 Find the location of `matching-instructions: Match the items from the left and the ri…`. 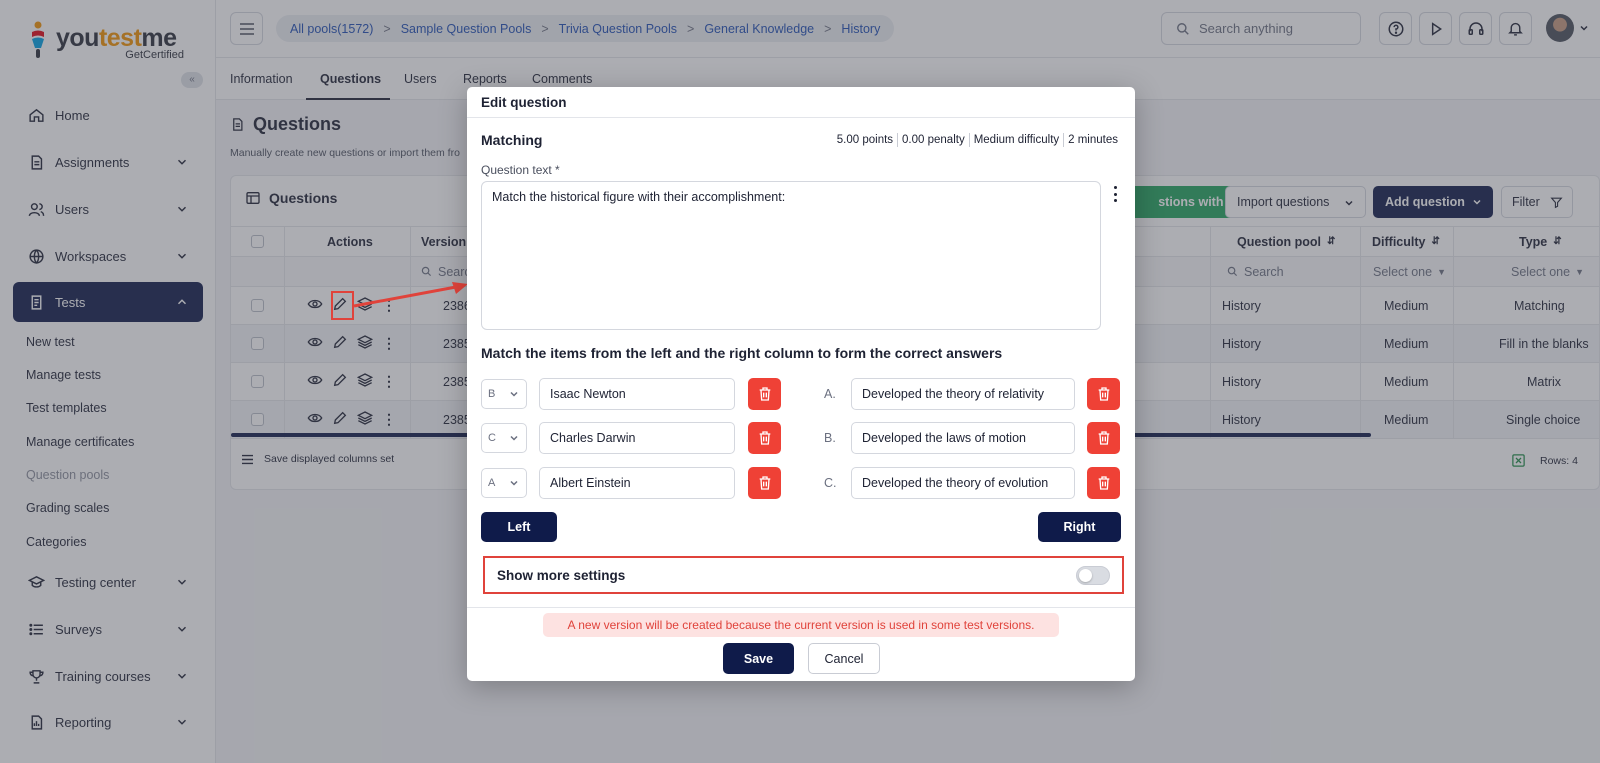

matching-instructions: Match the items from the left and the ri… is located at coordinates (742, 353).